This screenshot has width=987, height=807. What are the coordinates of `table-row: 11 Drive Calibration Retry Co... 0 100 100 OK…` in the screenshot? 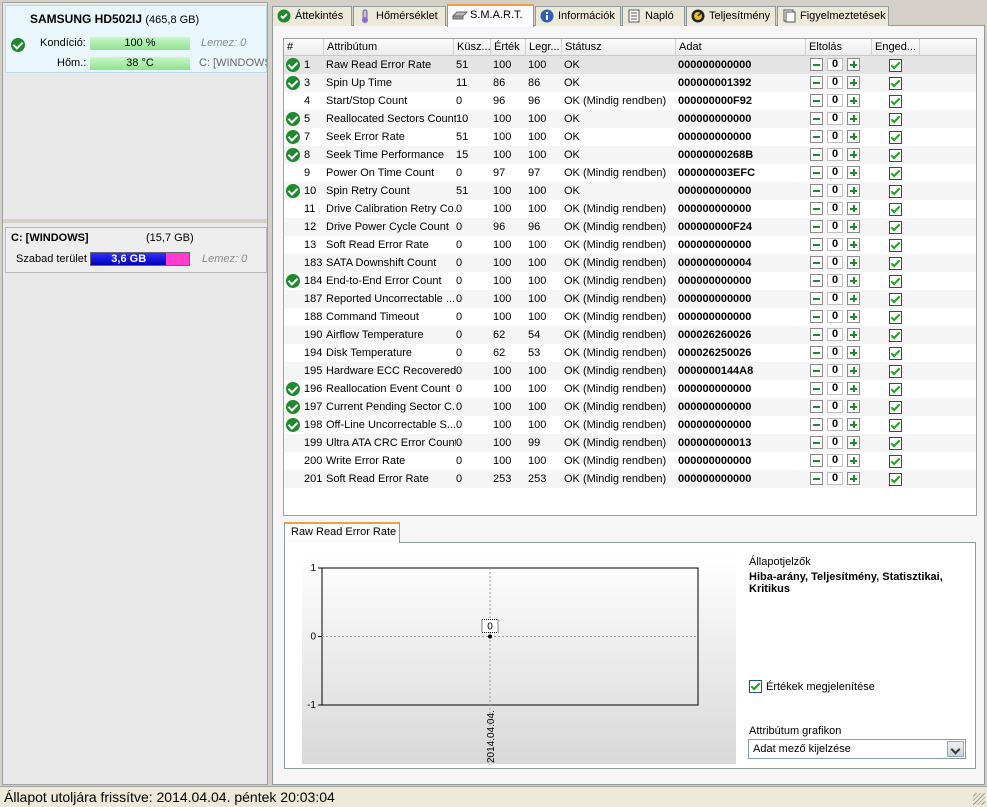 It's located at (630, 209).